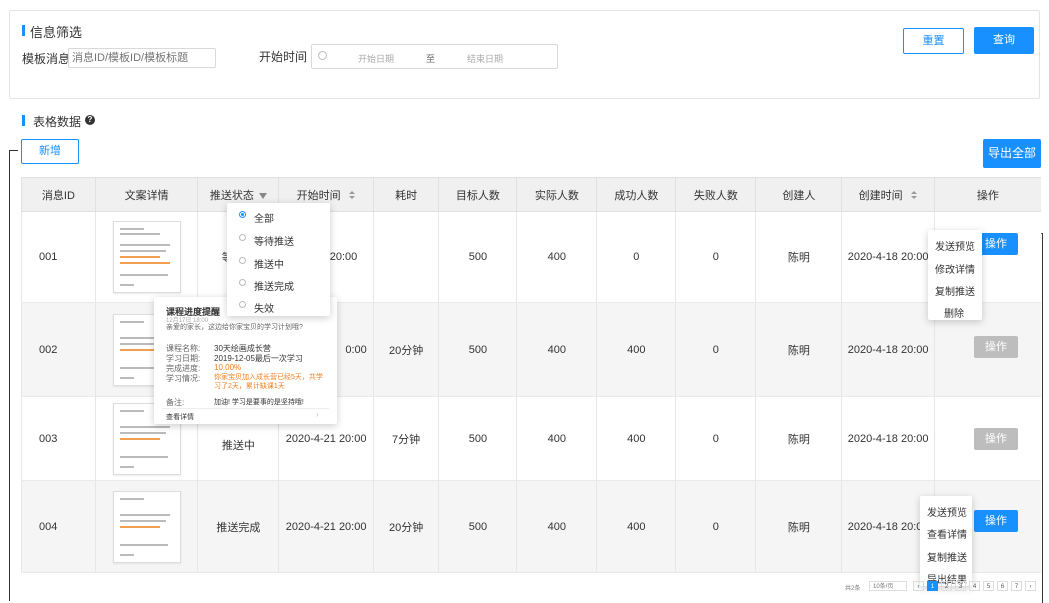 The height and width of the screenshot is (603, 1049). I want to click on query-button: 查询, so click(1004, 40).